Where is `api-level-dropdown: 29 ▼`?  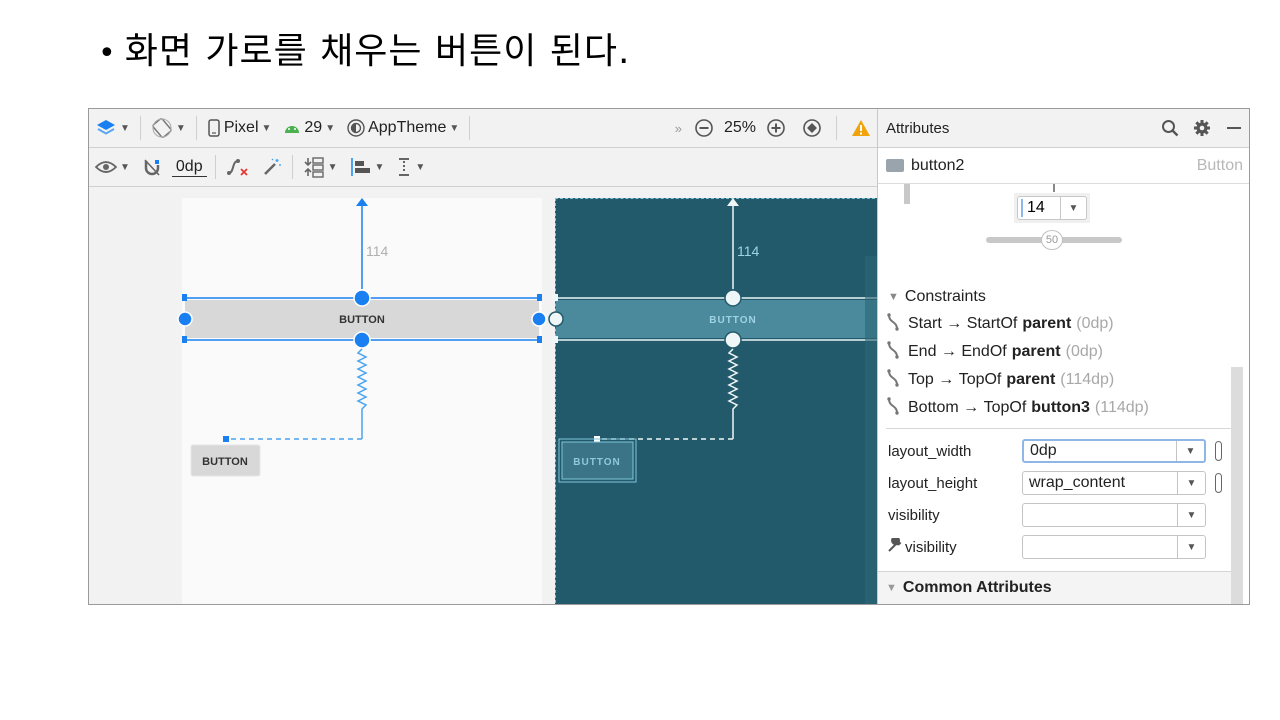
api-level-dropdown: 29 ▼ is located at coordinates (309, 128).